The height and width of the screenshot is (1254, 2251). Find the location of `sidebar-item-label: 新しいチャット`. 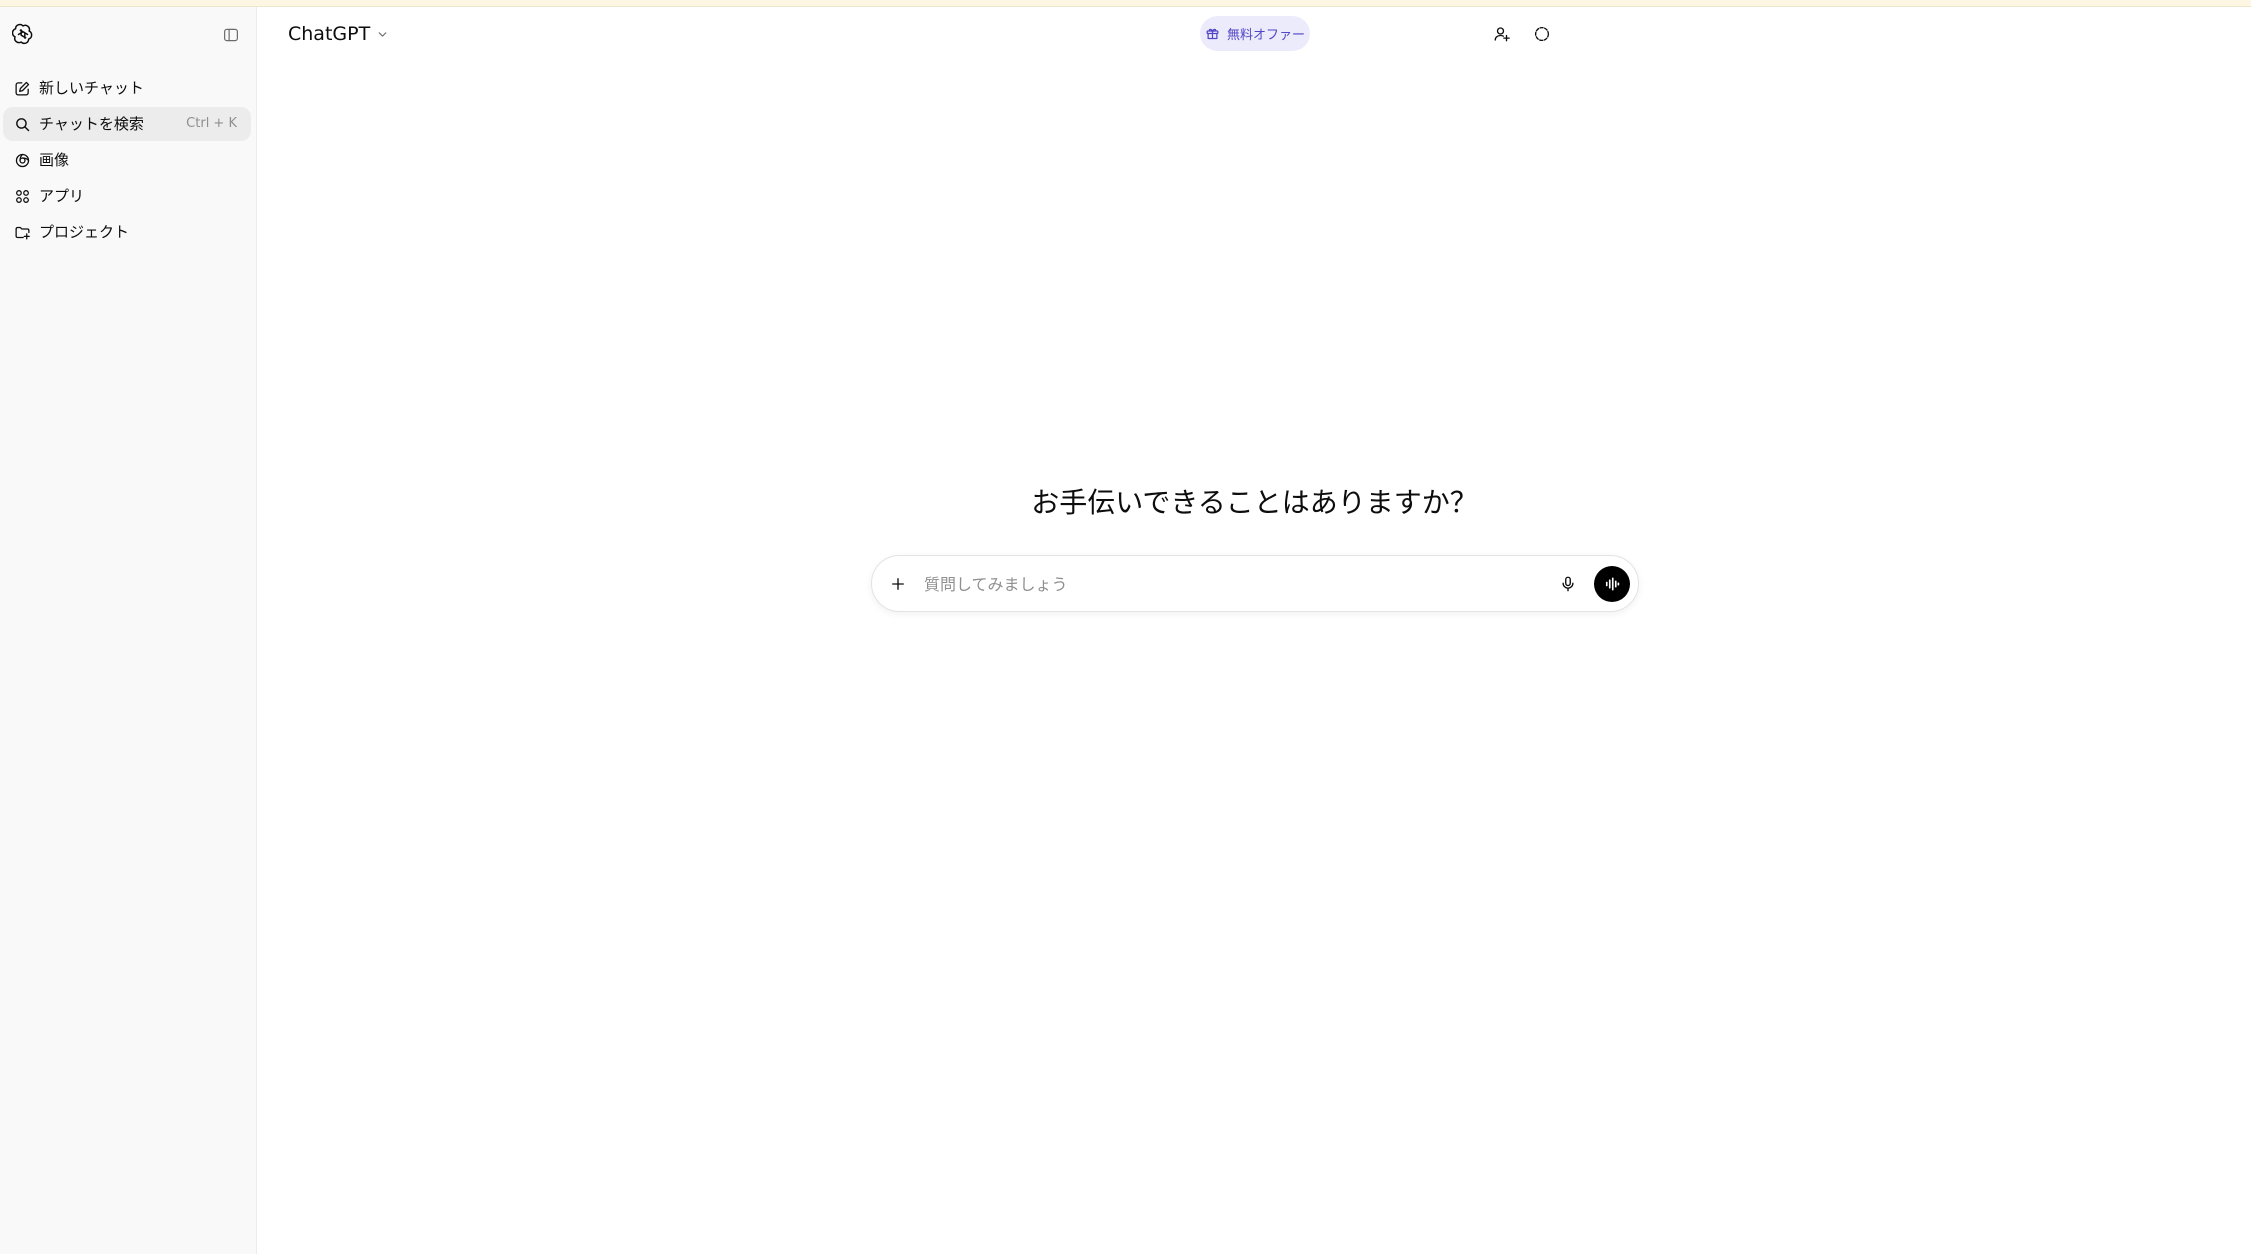

sidebar-item-label: 新しいチャット is located at coordinates (91, 88).